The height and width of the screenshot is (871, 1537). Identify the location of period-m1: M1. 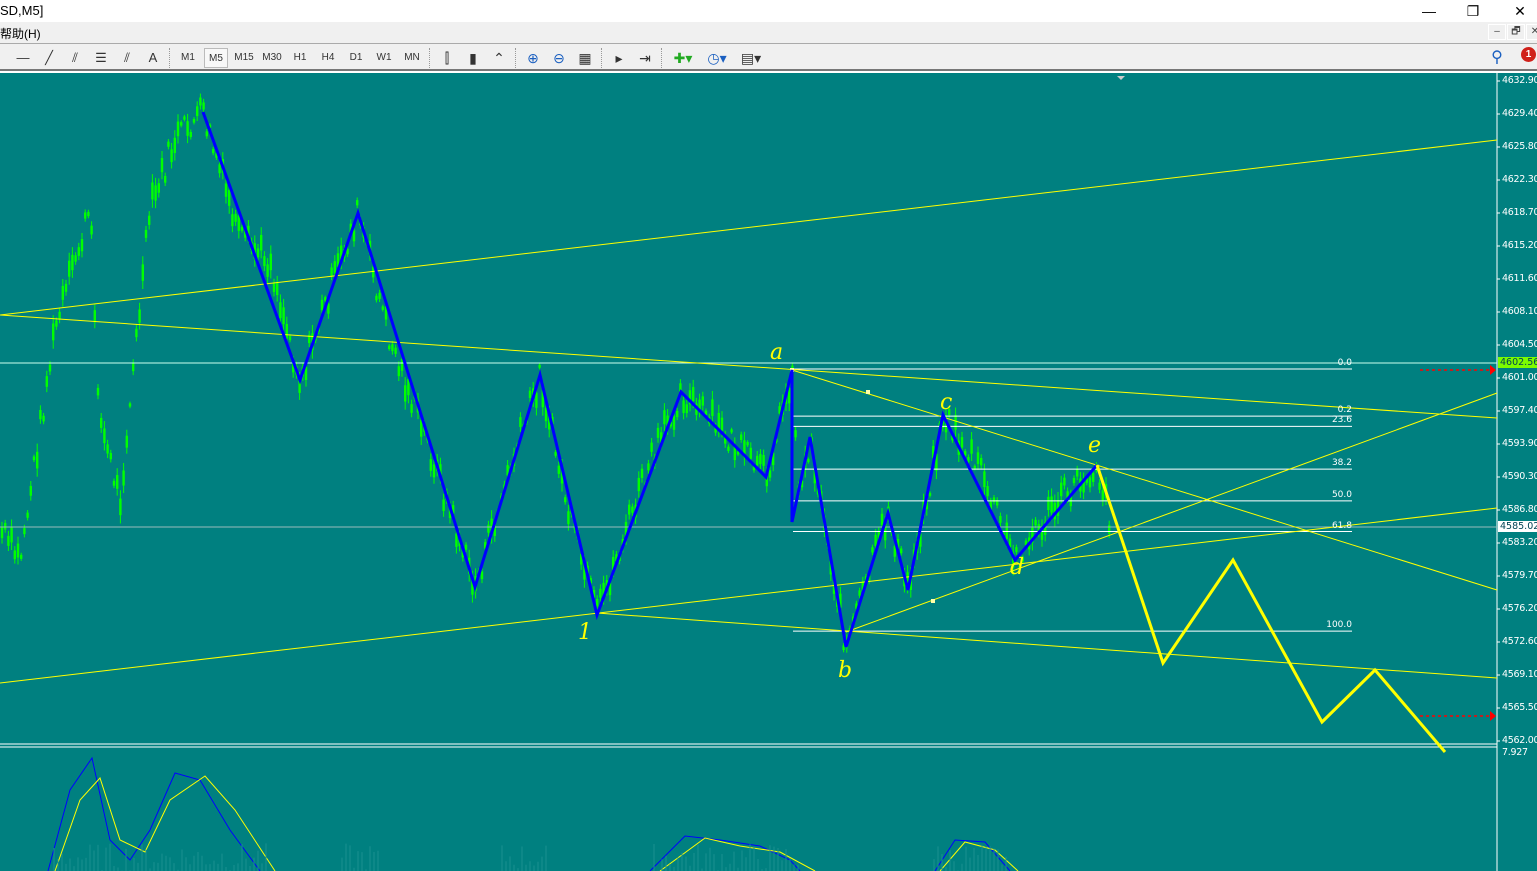
(188, 58).